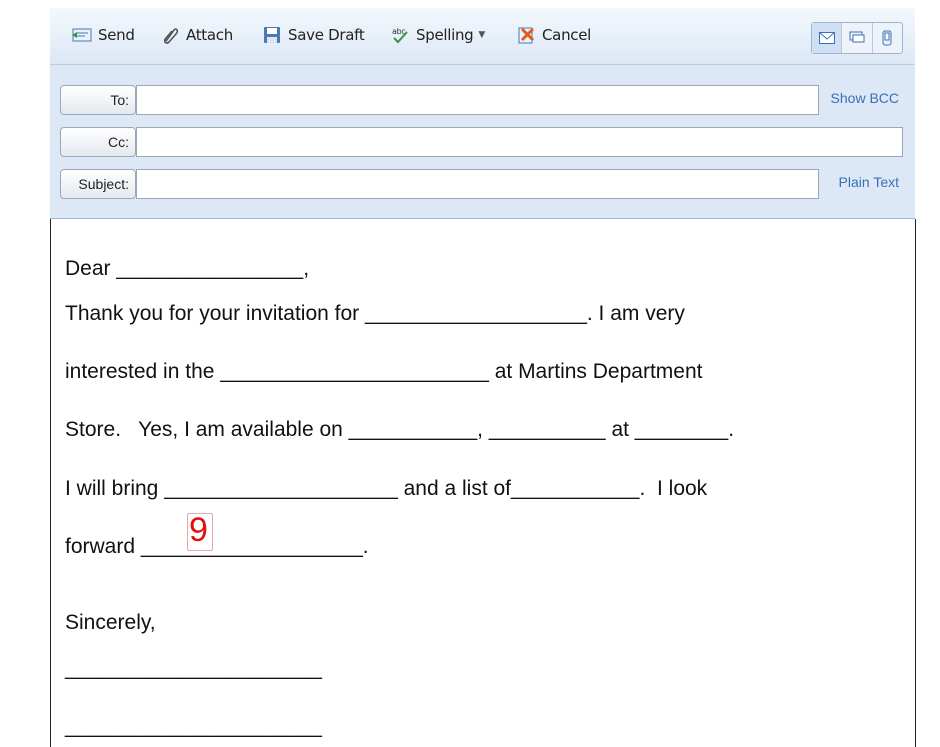  I want to click on chat-icon, so click(857, 37).